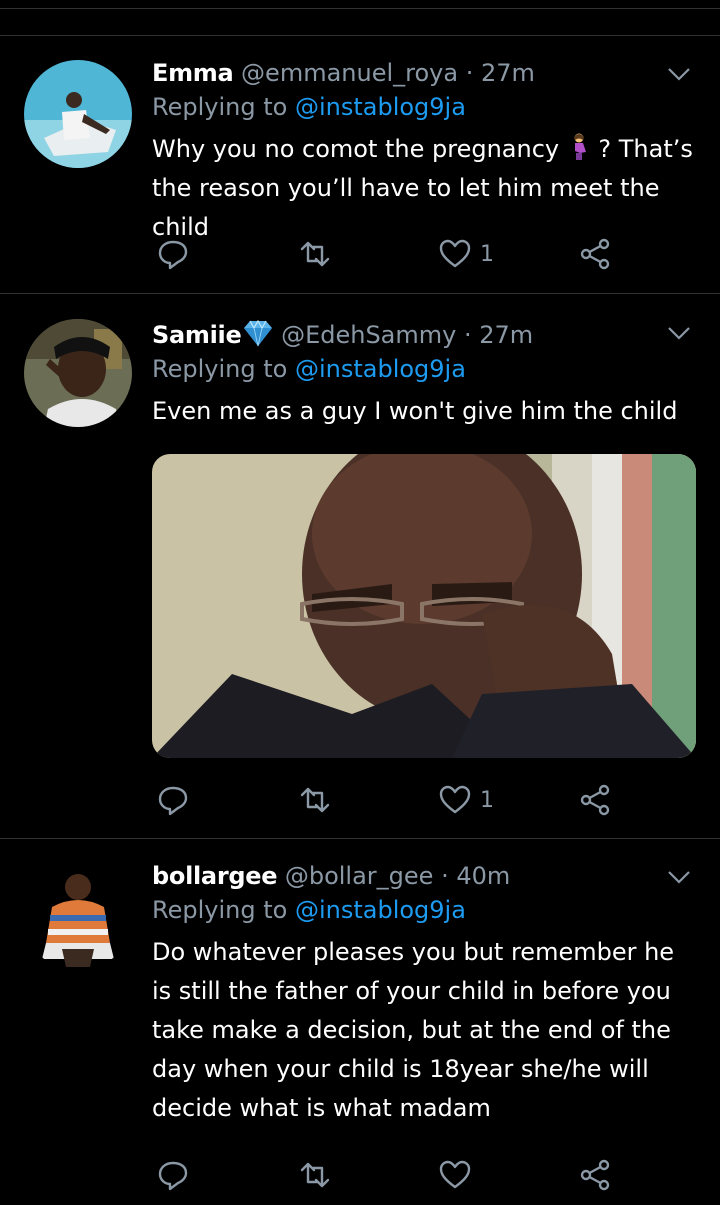  I want to click on tweet-header: Samiie @EdehSammy · 27m, so click(424, 335).